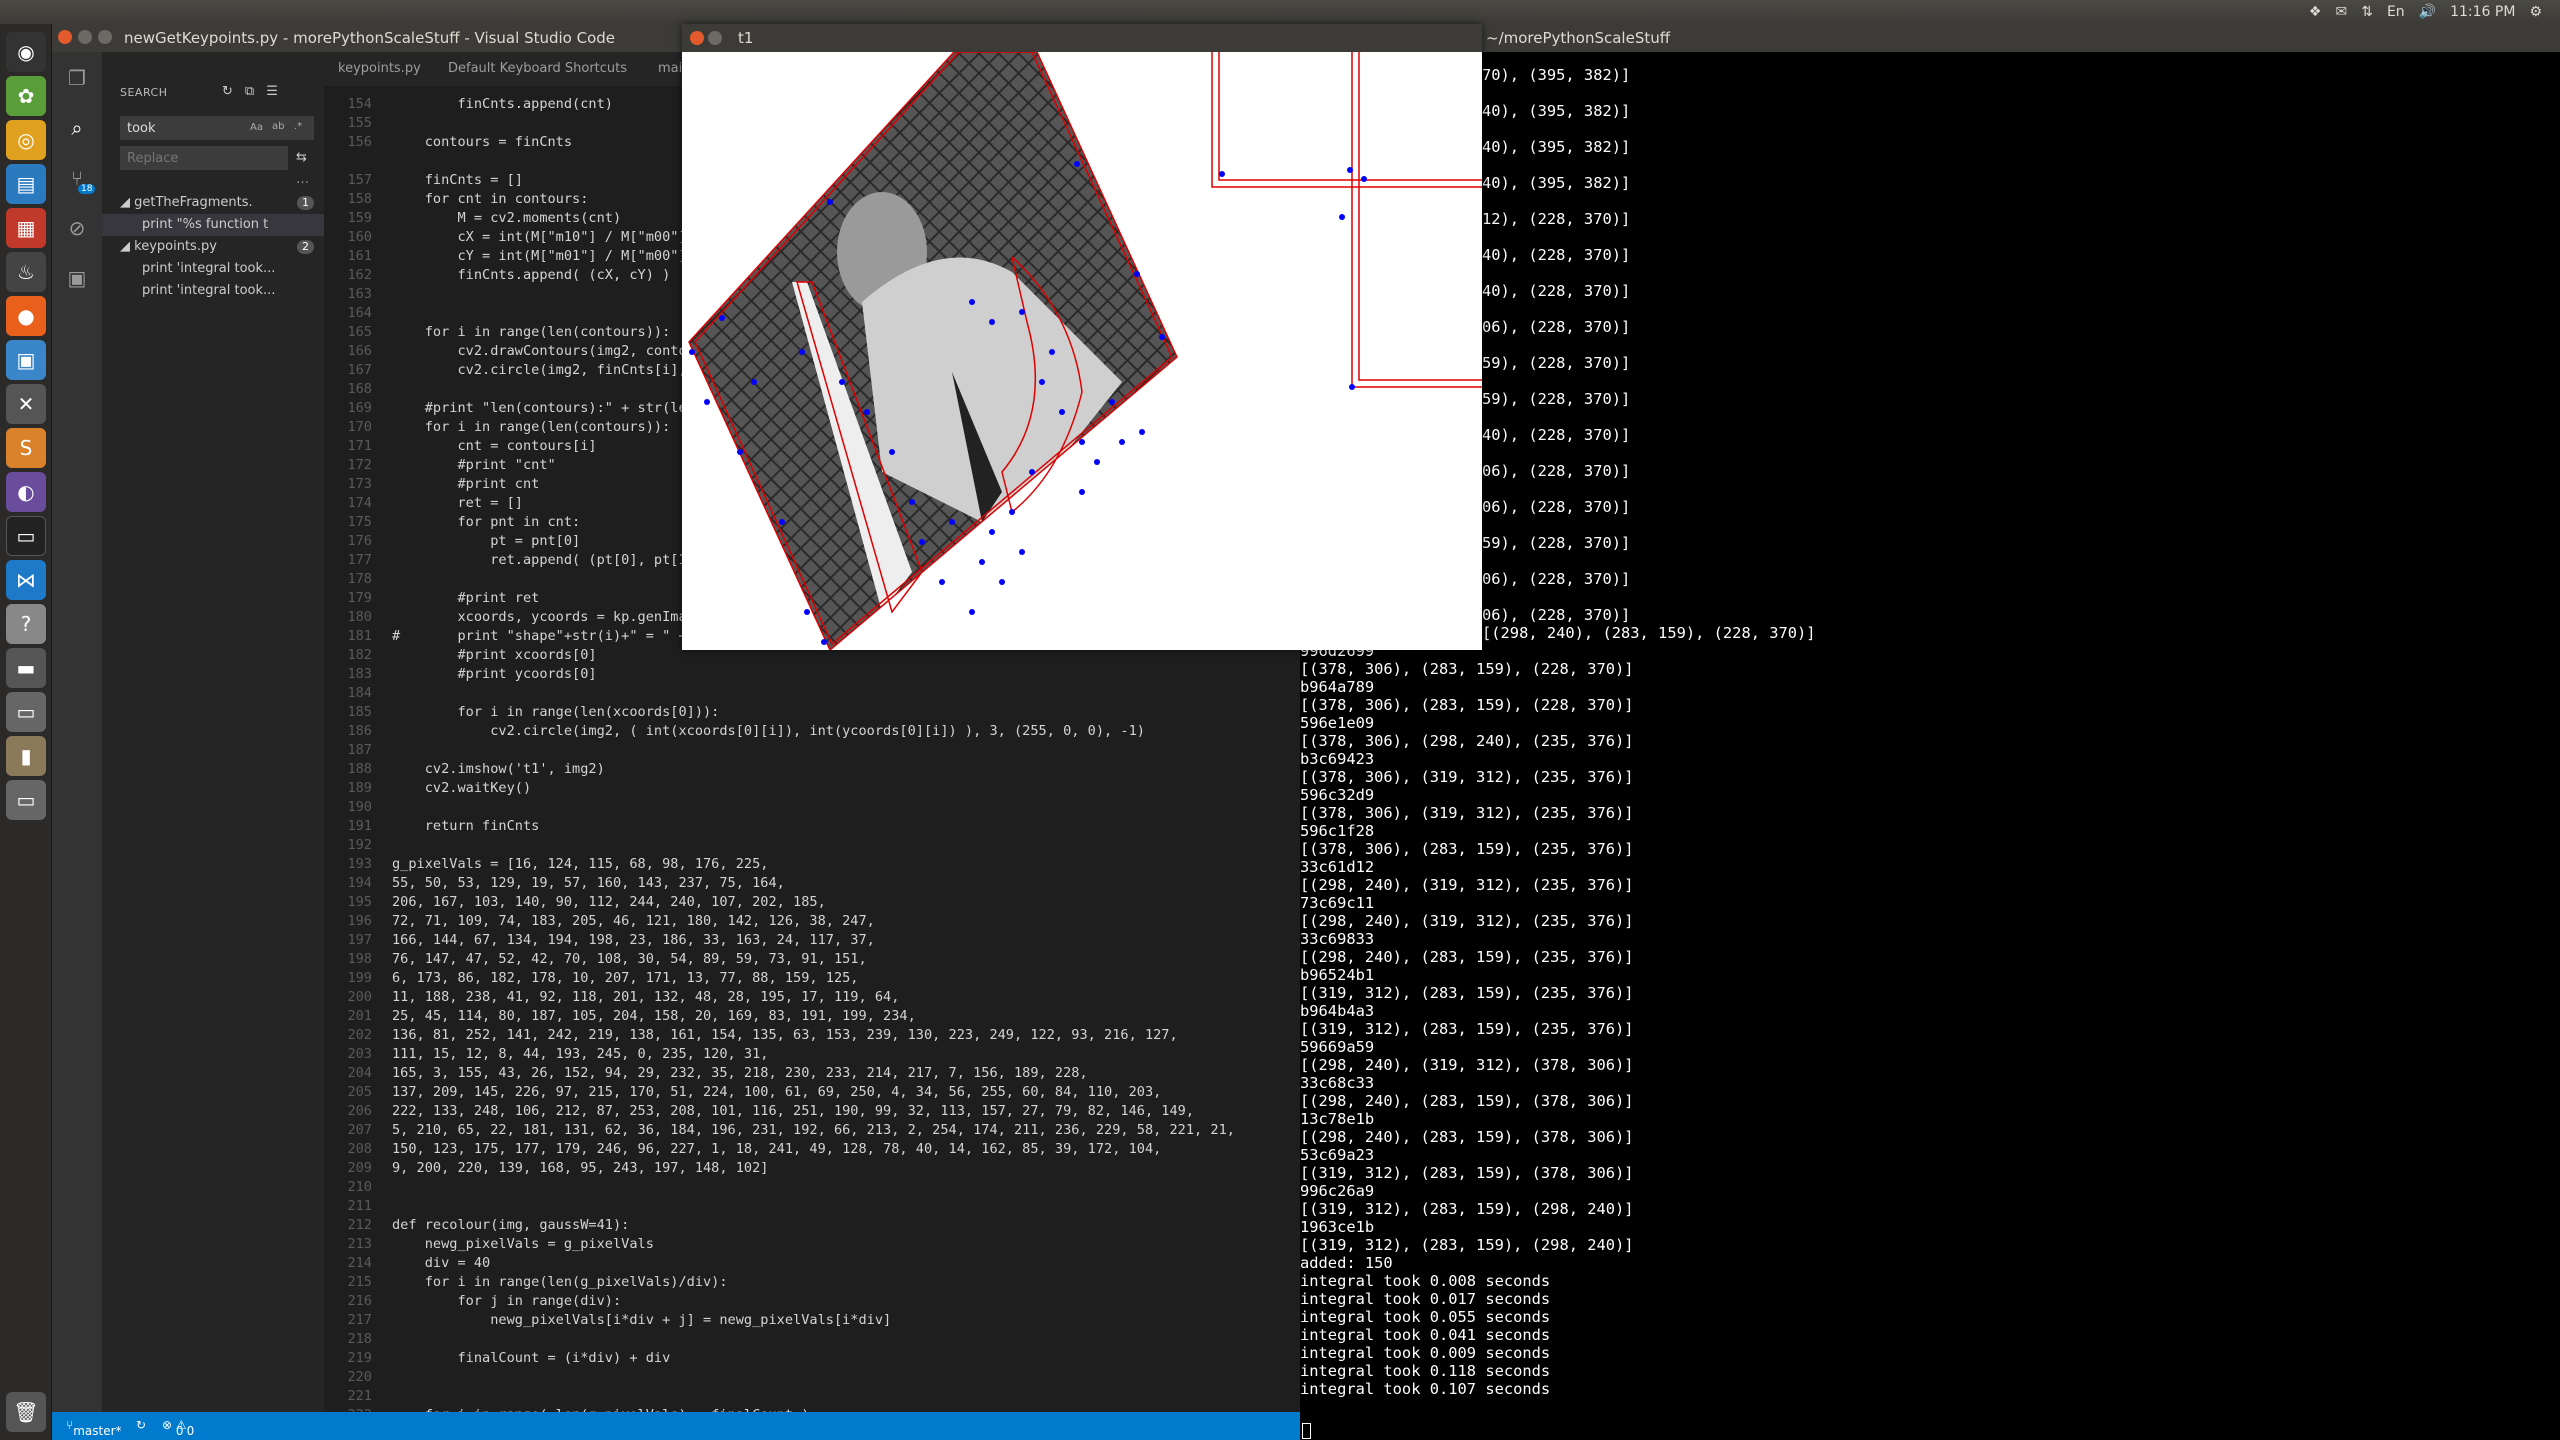  What do you see at coordinates (204, 158) in the screenshot?
I see `replace-input` at bounding box center [204, 158].